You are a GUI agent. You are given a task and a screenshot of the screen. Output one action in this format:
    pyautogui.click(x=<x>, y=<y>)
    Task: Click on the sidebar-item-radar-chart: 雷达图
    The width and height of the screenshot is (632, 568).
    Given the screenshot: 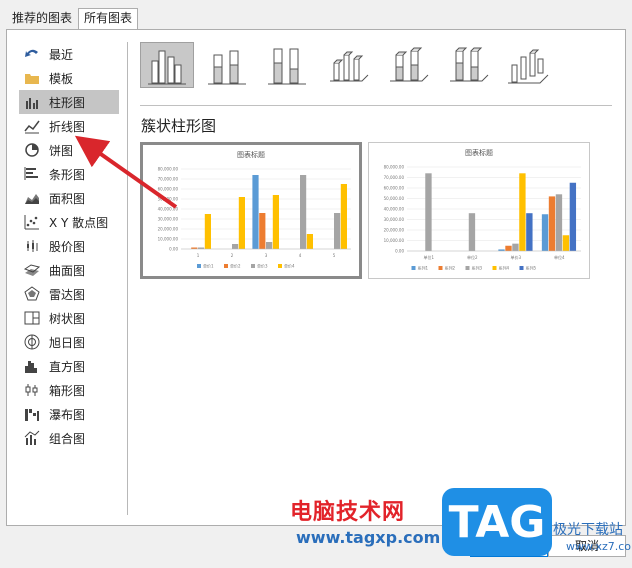 What is the action you would take?
    pyautogui.click(x=69, y=294)
    